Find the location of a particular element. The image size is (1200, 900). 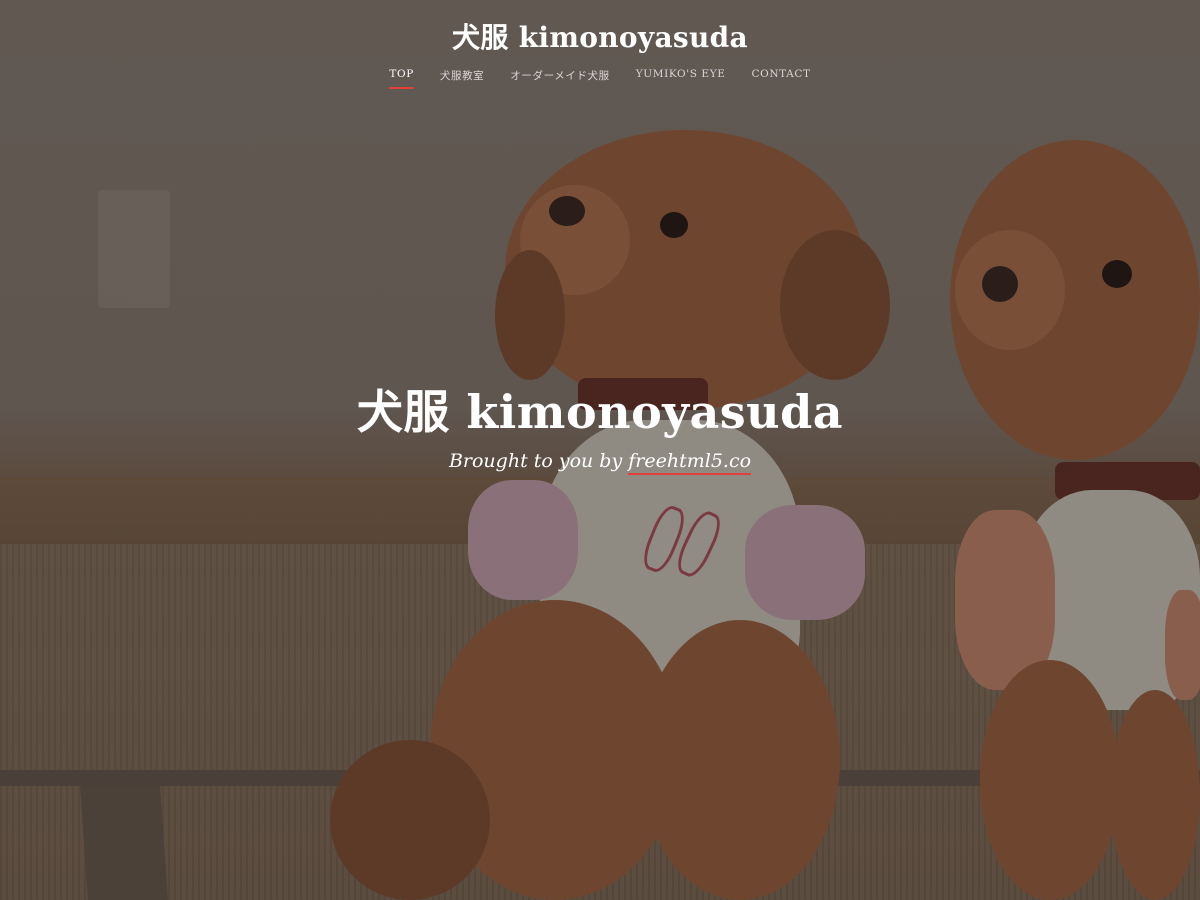

hero-subtitle: Brought to you by freehtml5.co is located at coordinates (600, 461).